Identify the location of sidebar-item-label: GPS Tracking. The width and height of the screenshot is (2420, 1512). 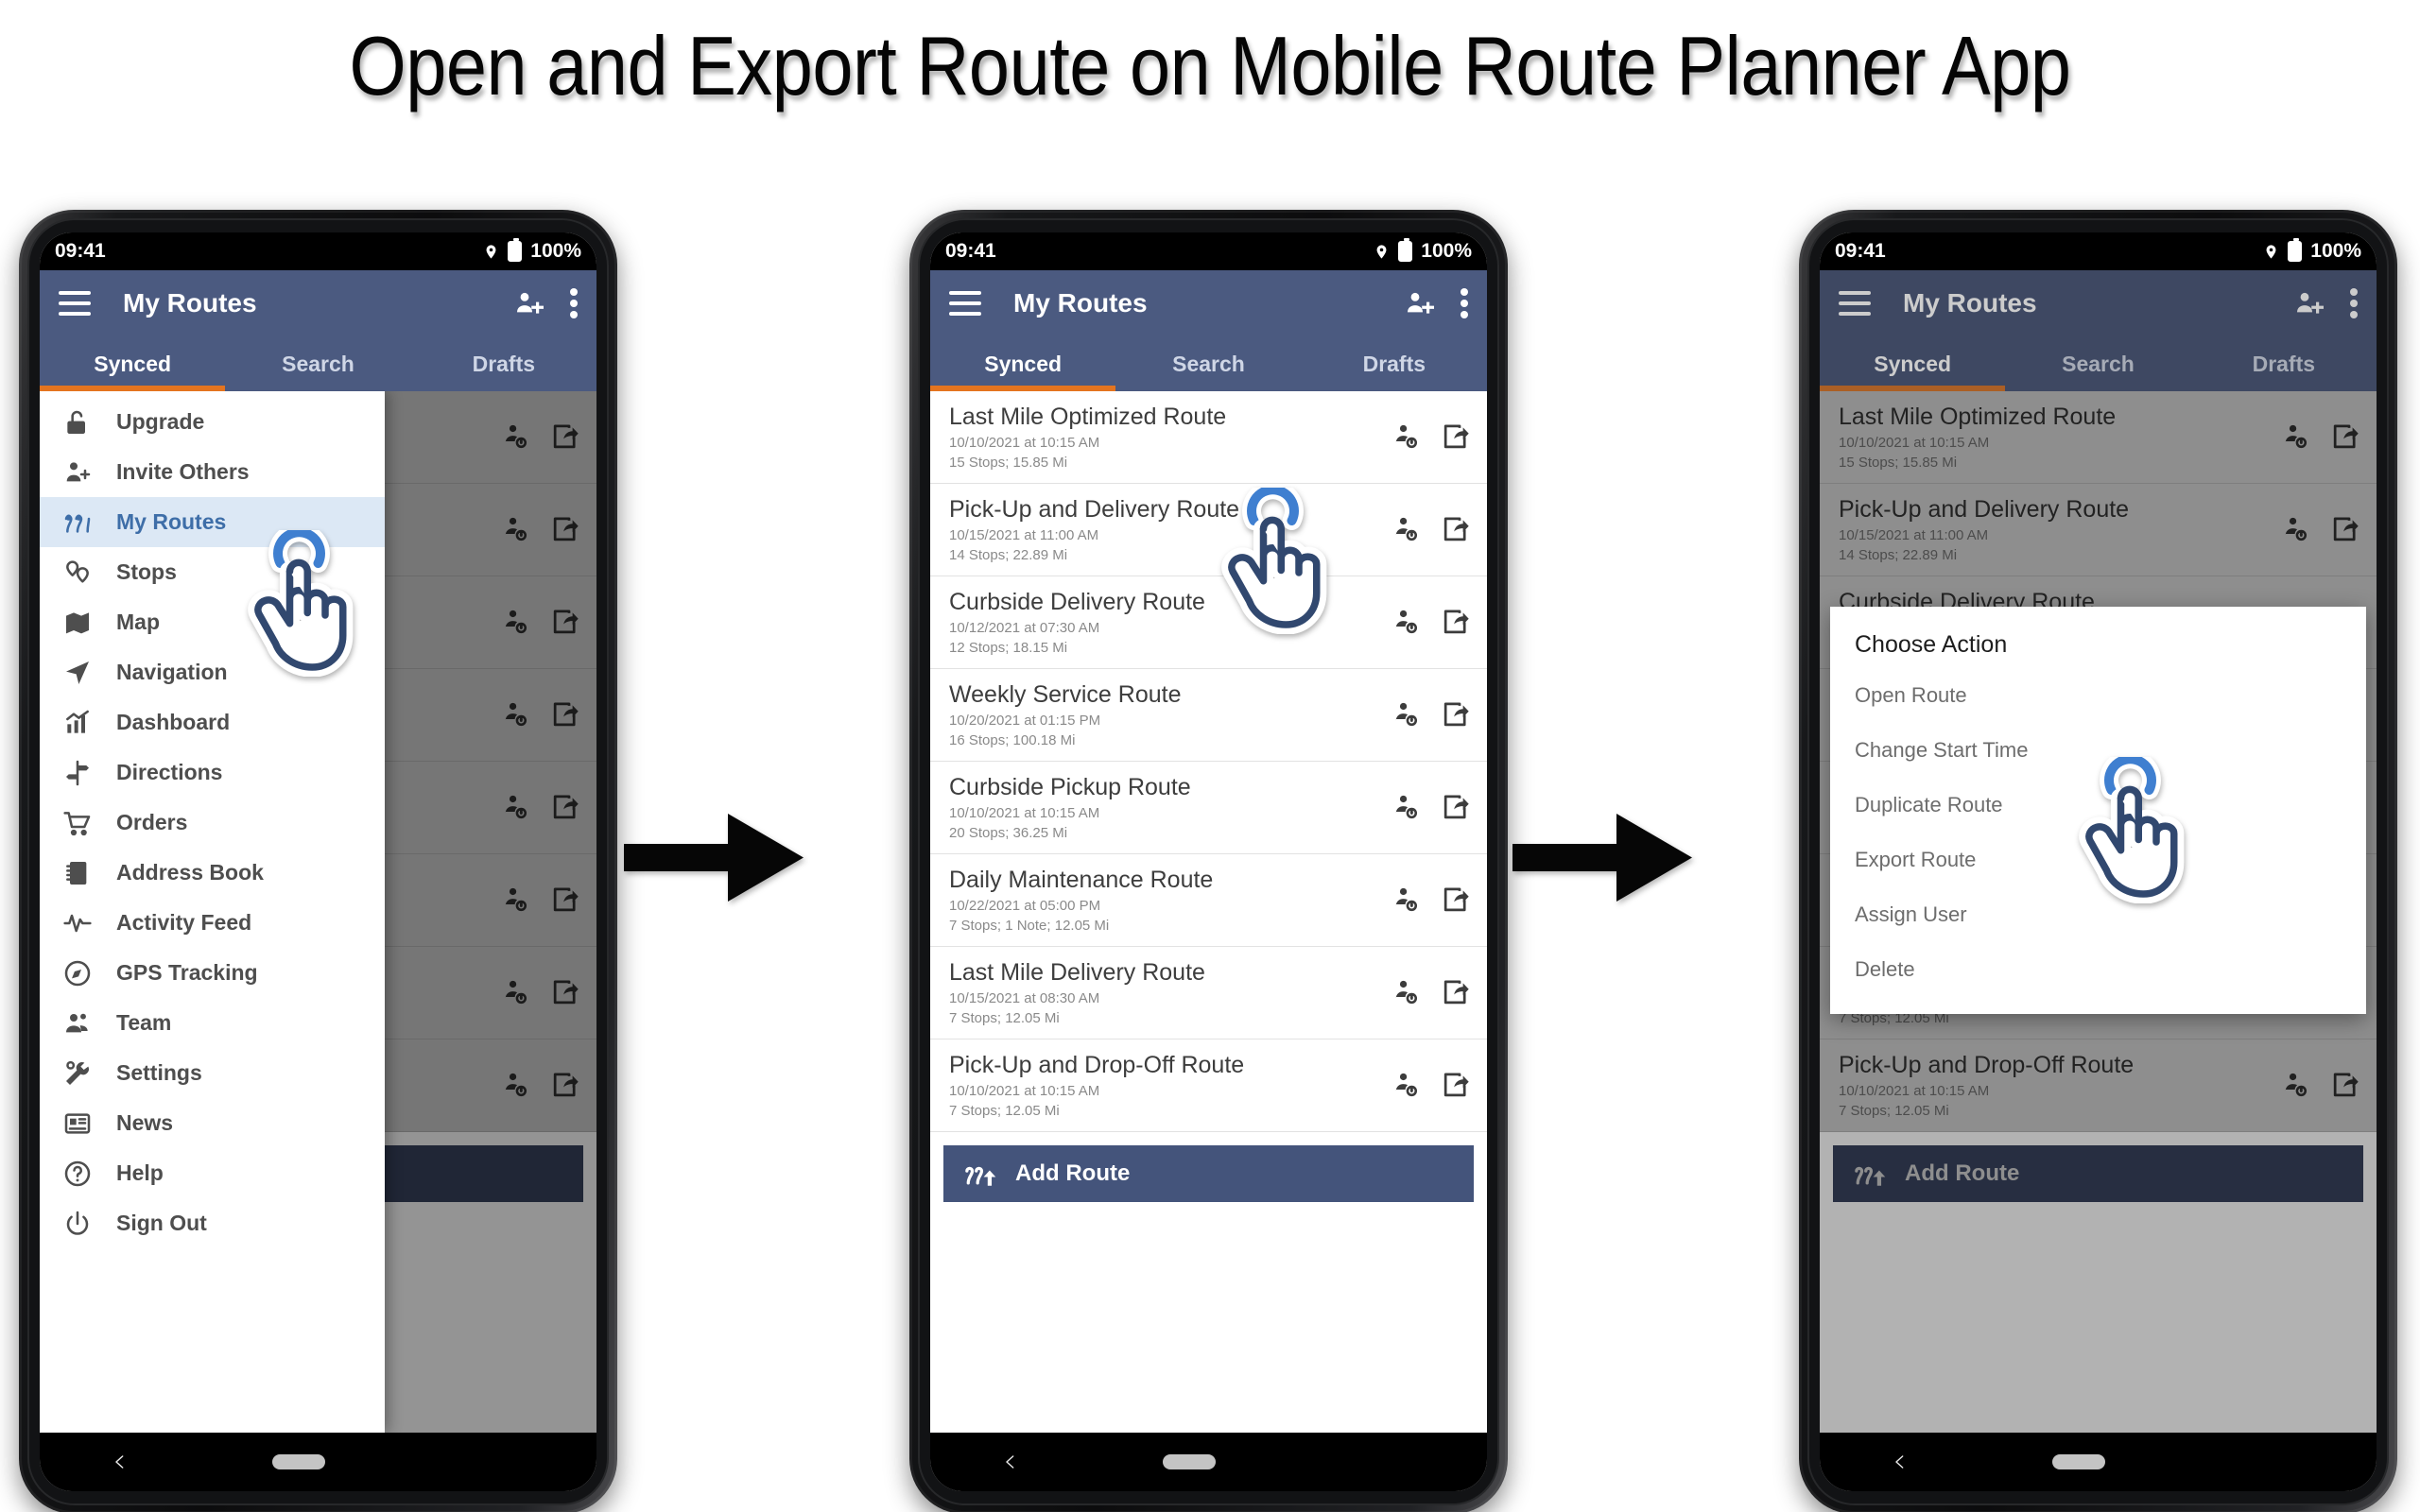
(187, 972).